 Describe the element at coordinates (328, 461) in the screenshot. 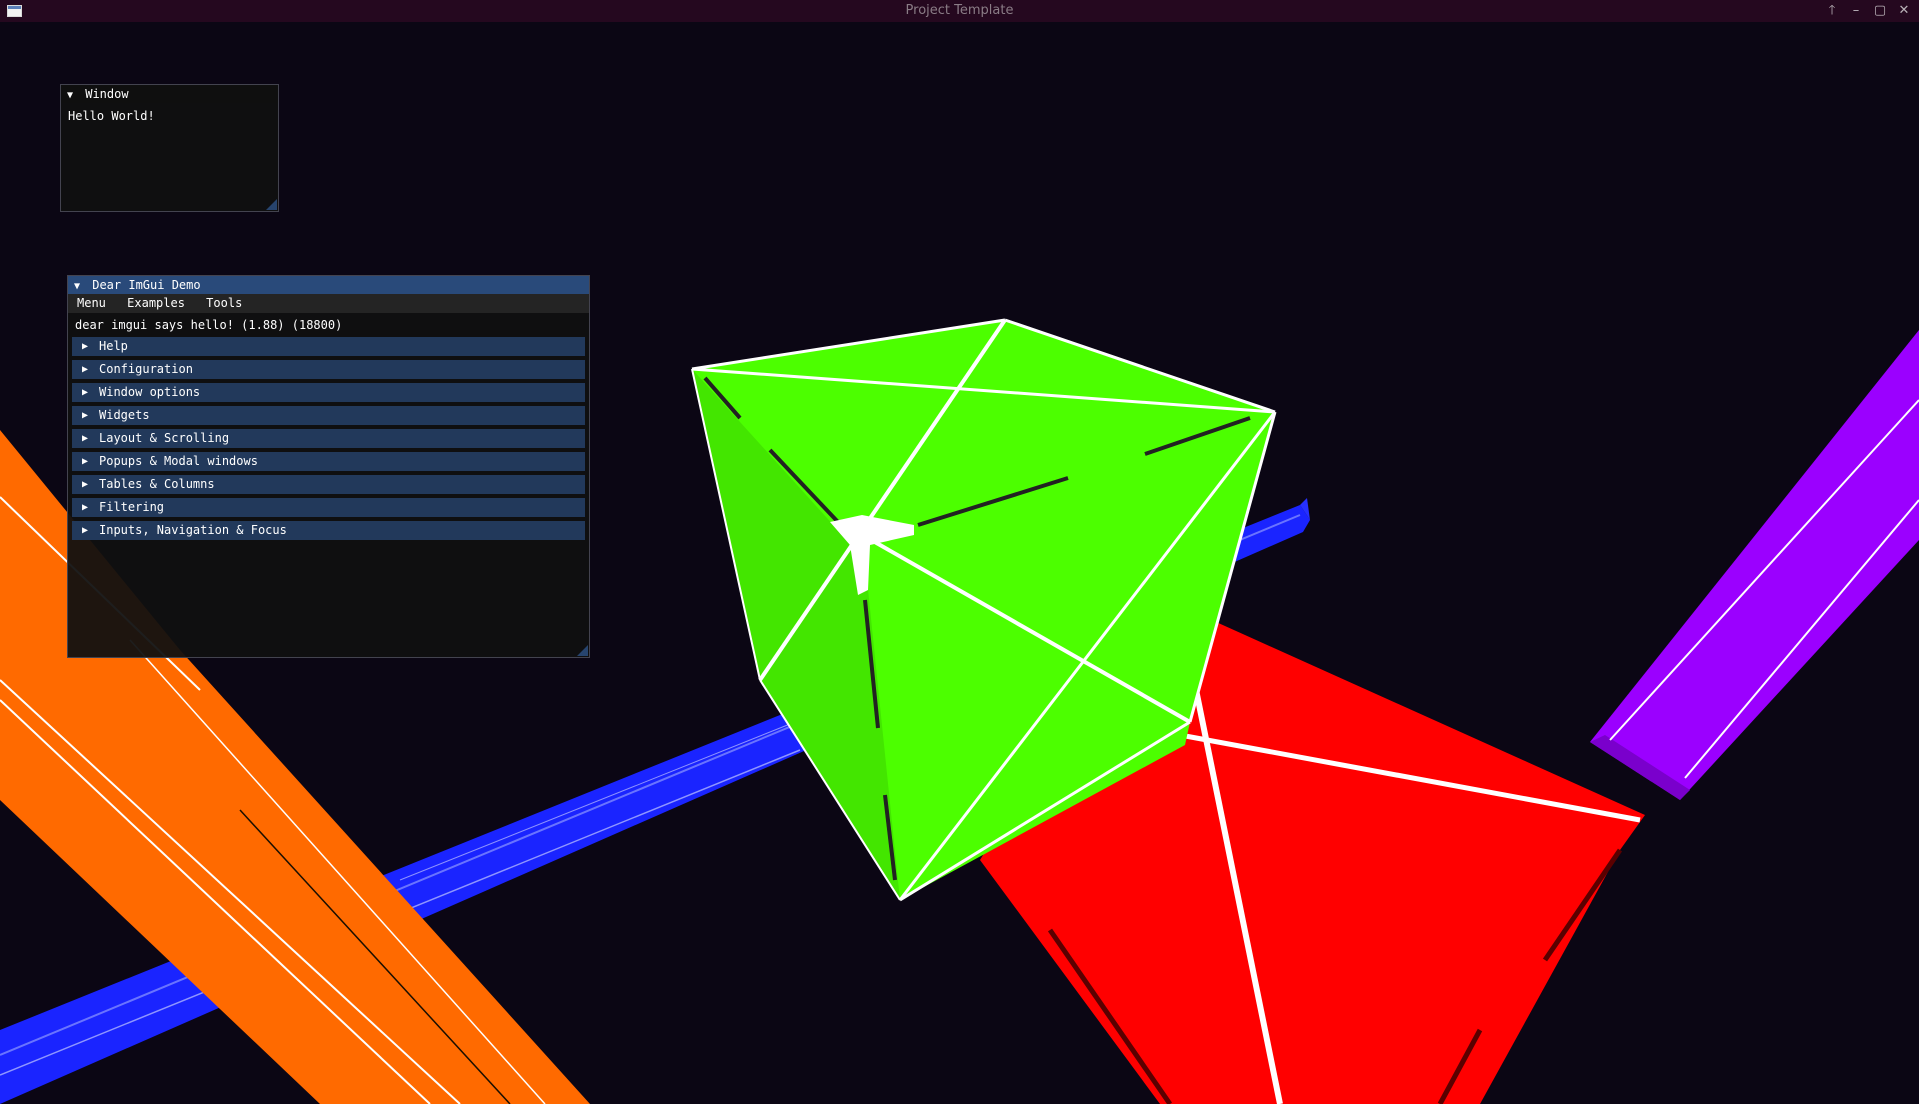

I see `section-popups-modal: ▶ Popups & Modal windows` at that location.